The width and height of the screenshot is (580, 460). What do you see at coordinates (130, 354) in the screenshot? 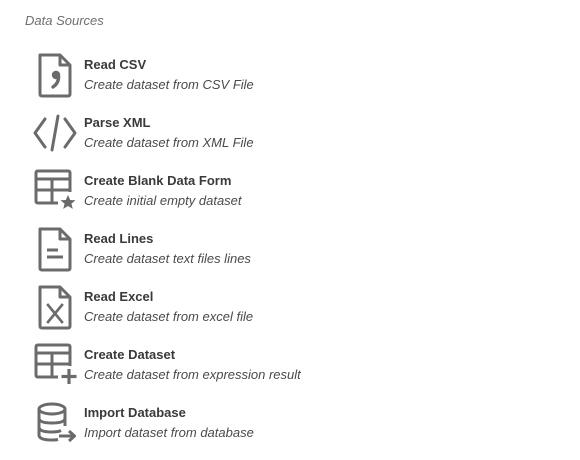
I see `item-title: Create Dataset` at bounding box center [130, 354].